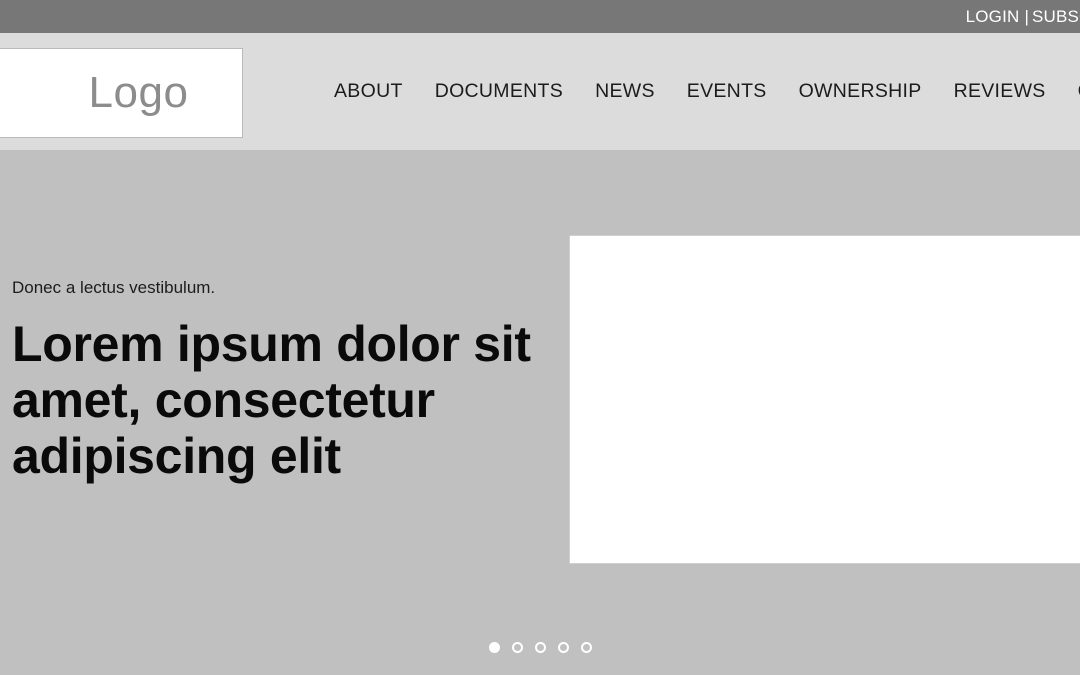  Describe the element at coordinates (138, 92) in the screenshot. I see `logo-label: Logo` at that location.